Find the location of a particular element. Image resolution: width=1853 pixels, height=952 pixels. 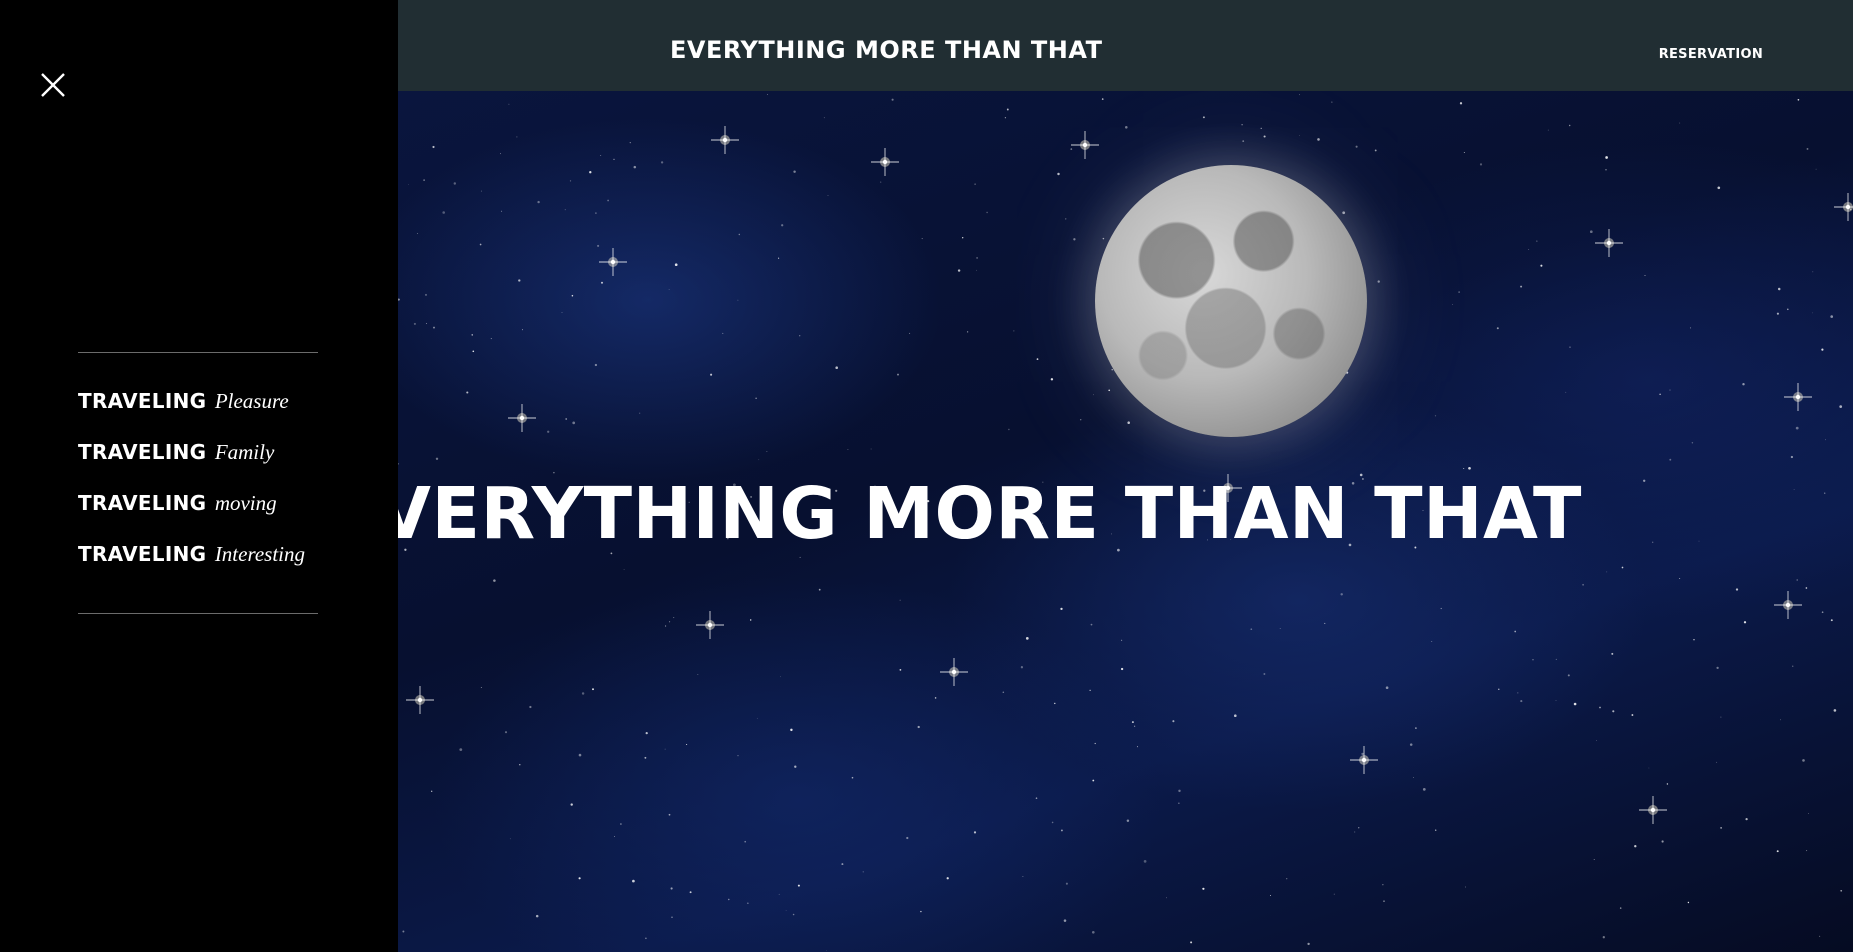

menu-item-sublabel: Pleasure is located at coordinates (251, 401).